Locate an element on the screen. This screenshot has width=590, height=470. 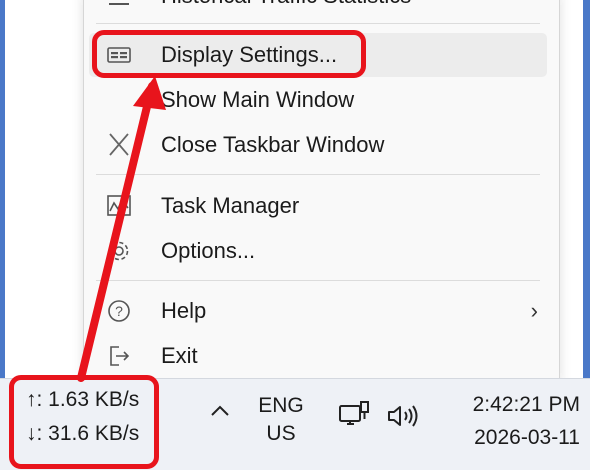
annotation-arrow is located at coordinates (121, 229).